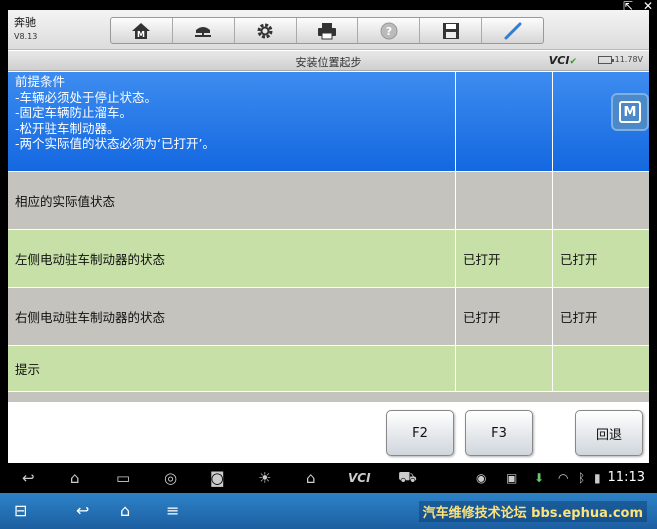 The image size is (657, 529). I want to click on wifi-icon: ◠, so click(563, 478).